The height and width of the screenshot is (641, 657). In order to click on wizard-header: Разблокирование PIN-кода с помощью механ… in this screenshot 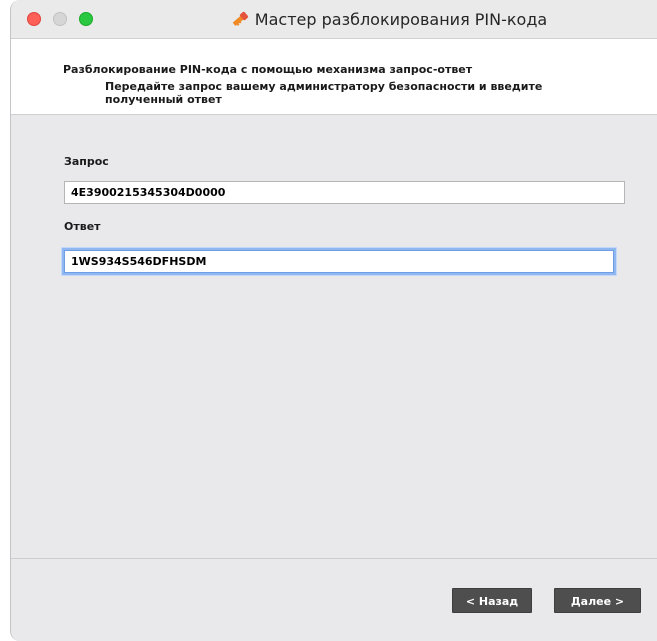, I will do `click(334, 77)`.